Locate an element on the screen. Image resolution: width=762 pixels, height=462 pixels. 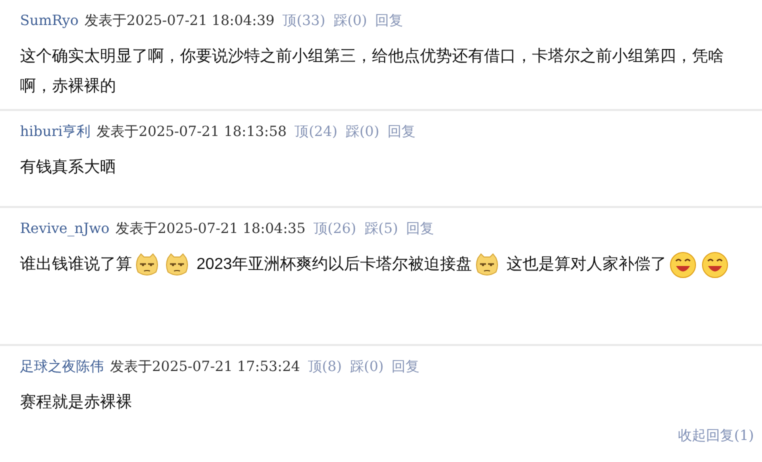
comment-text: 赛程就是赤裸裸 is located at coordinates (76, 402).